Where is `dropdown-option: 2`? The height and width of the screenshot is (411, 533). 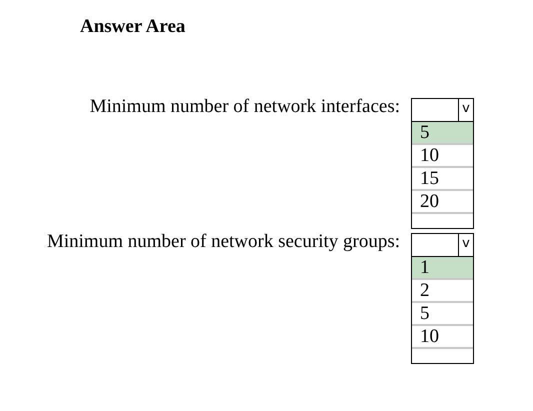 dropdown-option: 2 is located at coordinates (442, 291).